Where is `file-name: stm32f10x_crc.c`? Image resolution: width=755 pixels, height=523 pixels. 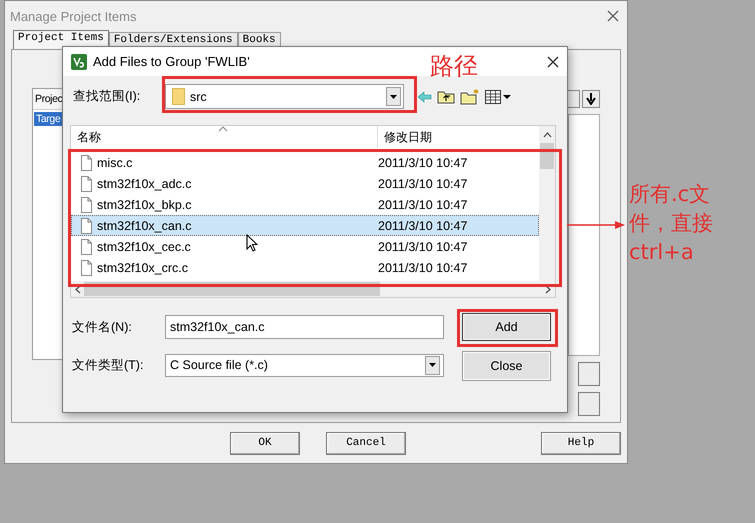 file-name: stm32f10x_crc.c is located at coordinates (142, 267).